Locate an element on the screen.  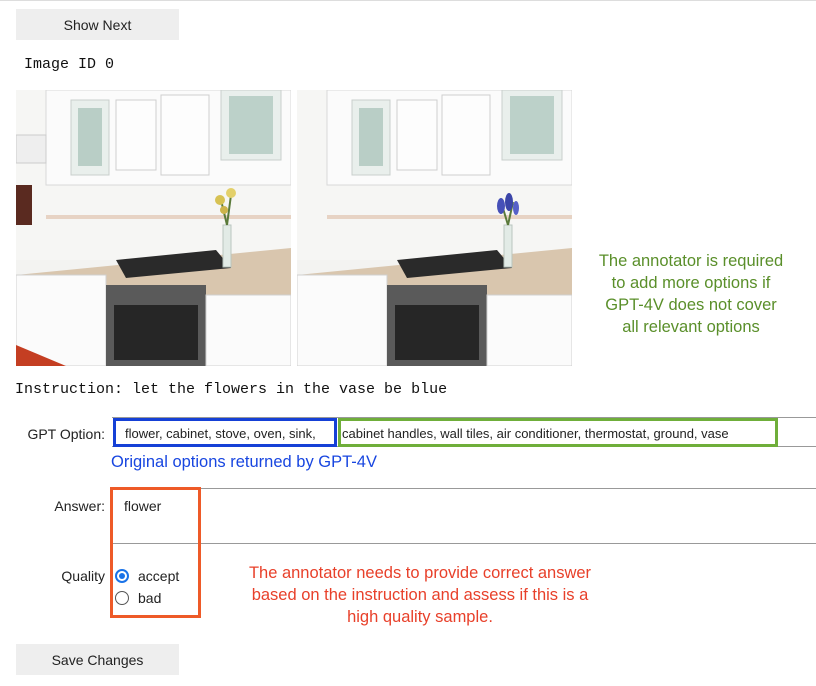
show-next-button: Show Next is located at coordinates (97, 24).